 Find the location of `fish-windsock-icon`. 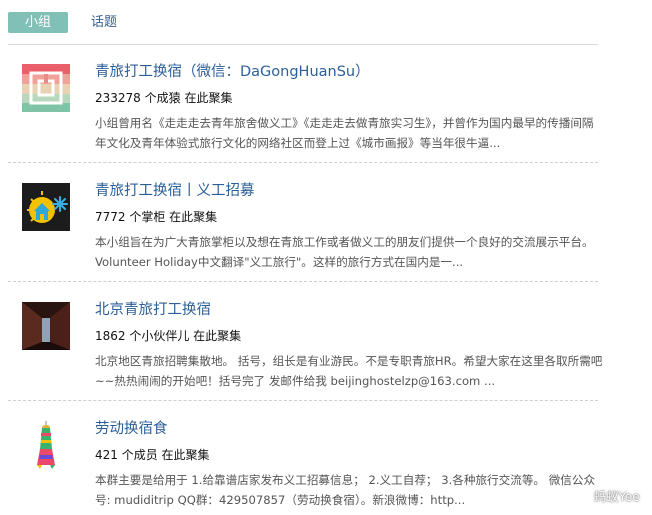

fish-windsock-icon is located at coordinates (46, 445).